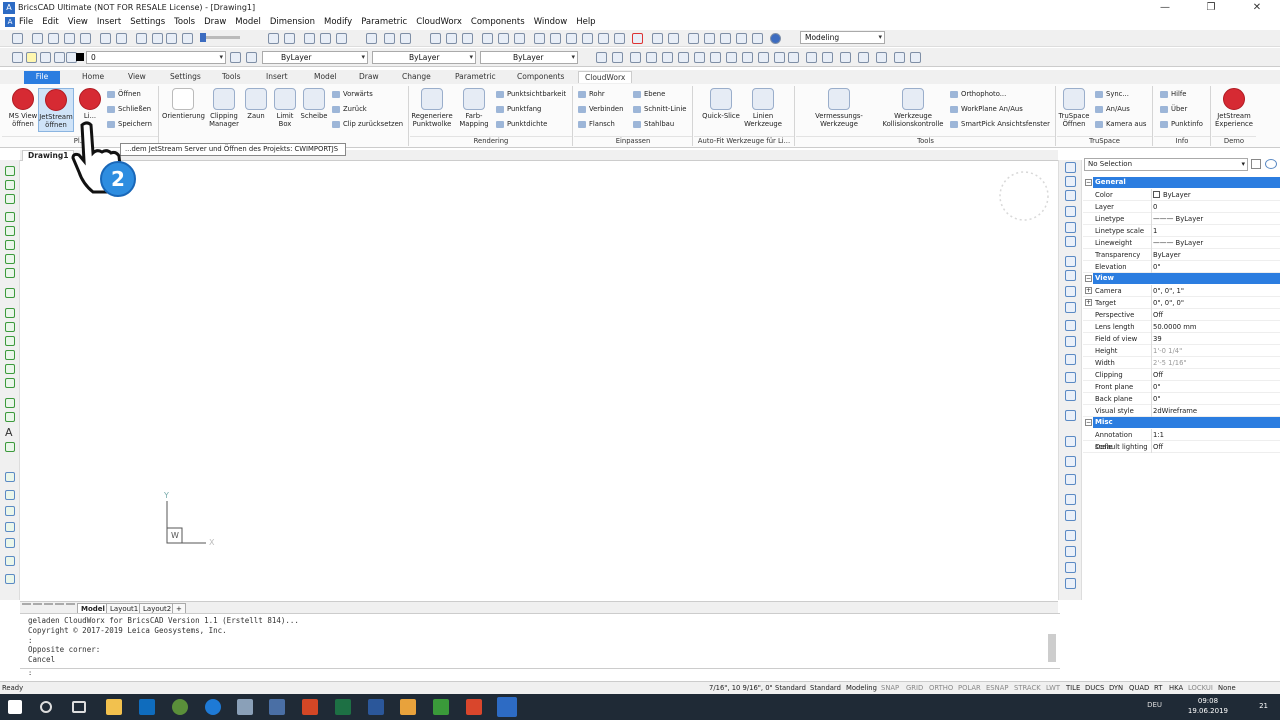  Describe the element at coordinates (1211, 7) in the screenshot. I see `maximize-button: ❐` at that location.